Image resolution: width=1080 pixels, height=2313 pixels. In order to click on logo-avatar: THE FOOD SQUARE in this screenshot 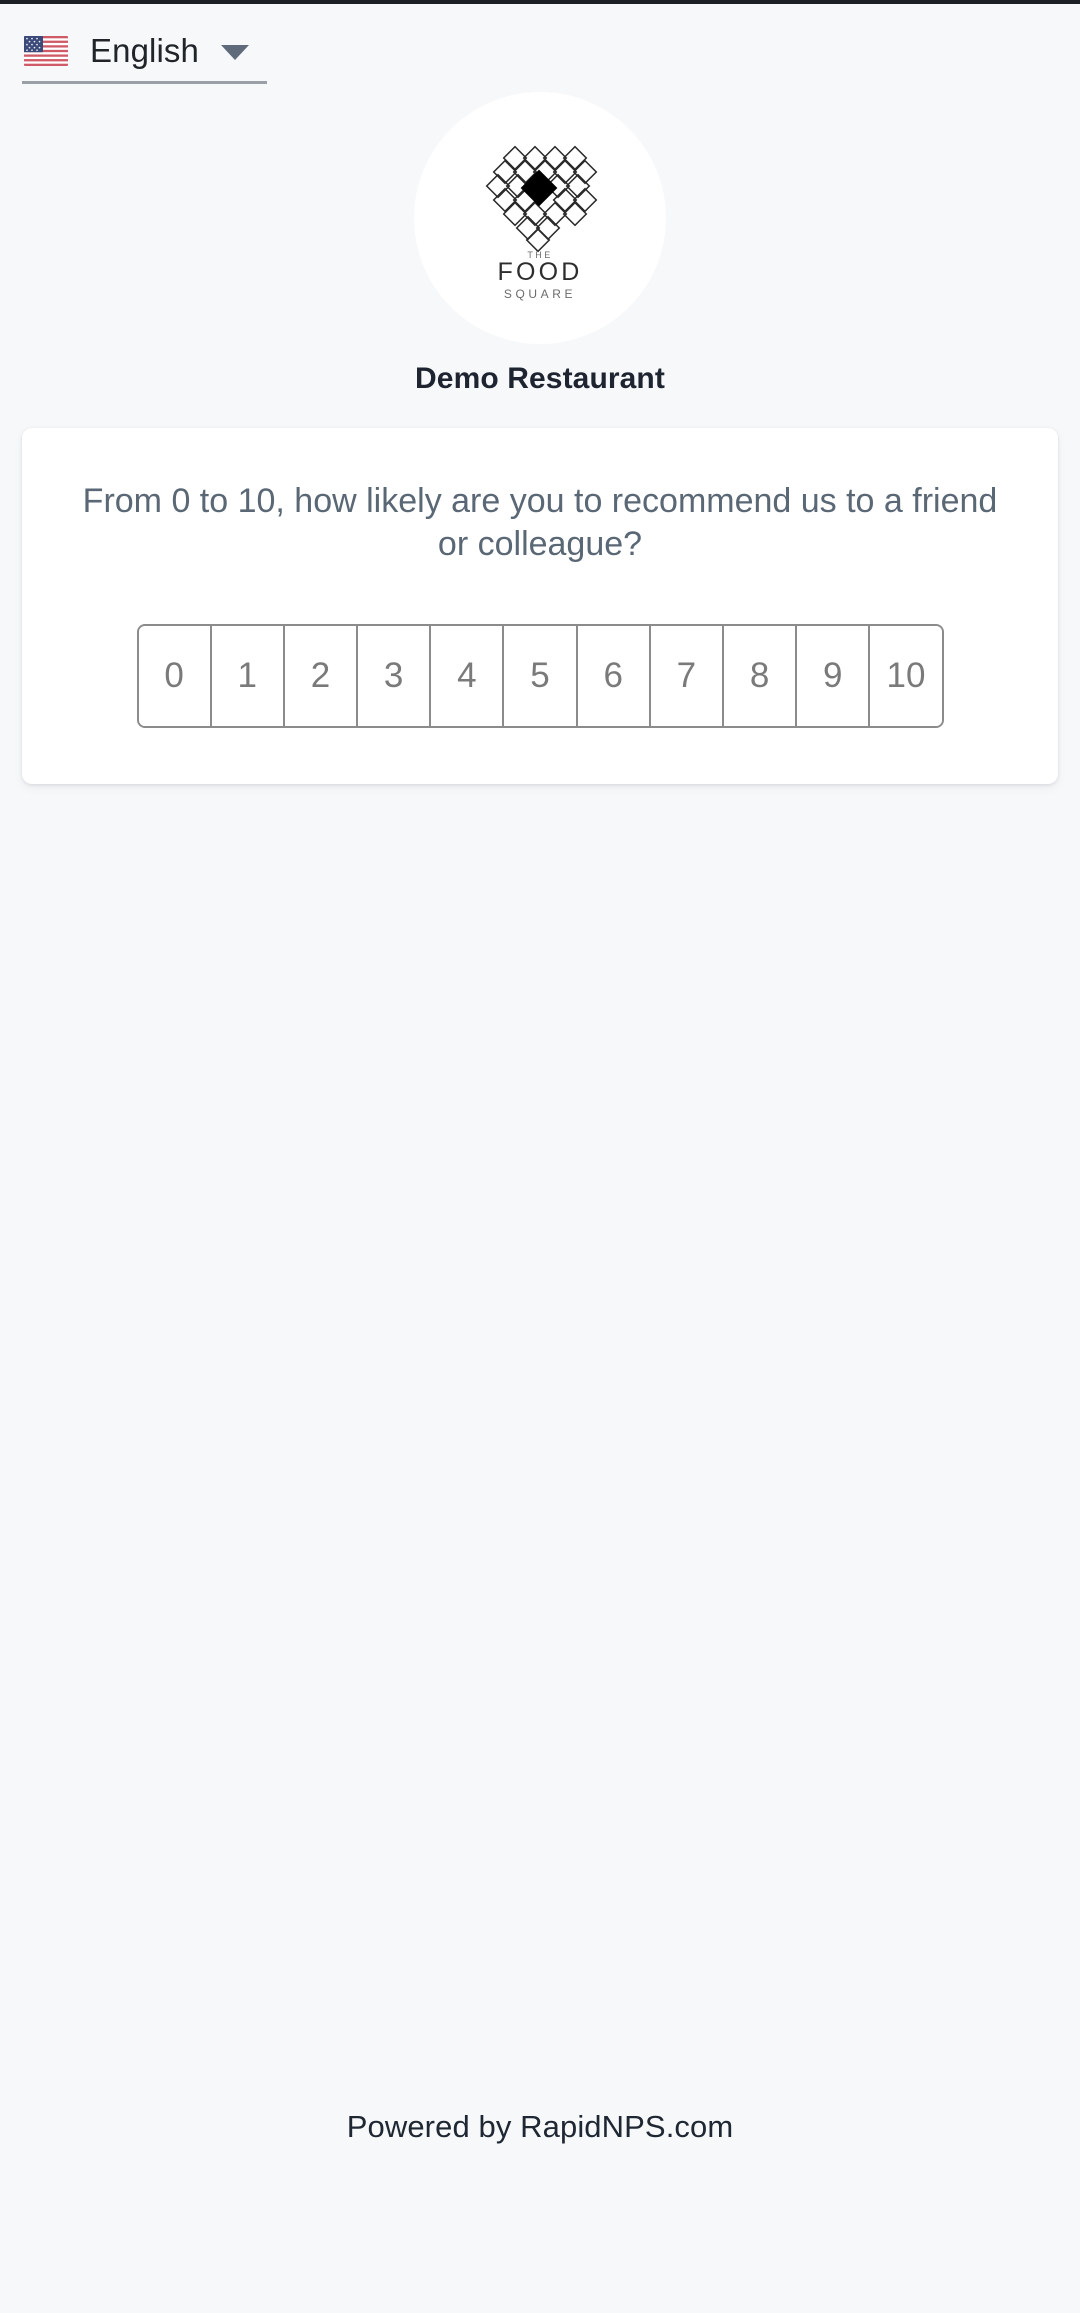, I will do `click(540, 218)`.